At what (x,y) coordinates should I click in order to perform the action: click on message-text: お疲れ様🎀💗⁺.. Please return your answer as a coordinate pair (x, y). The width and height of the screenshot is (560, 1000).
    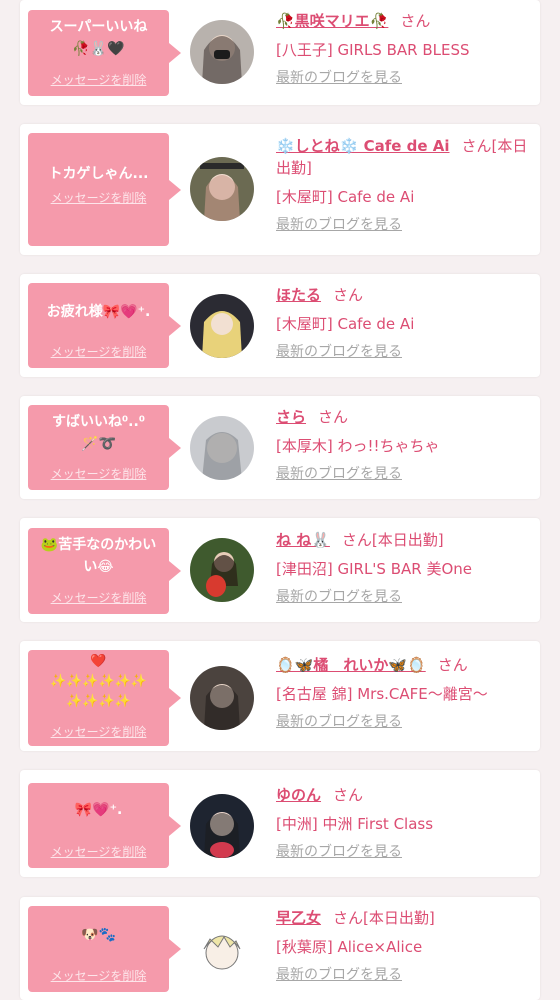
    Looking at the image, I should click on (98, 312).